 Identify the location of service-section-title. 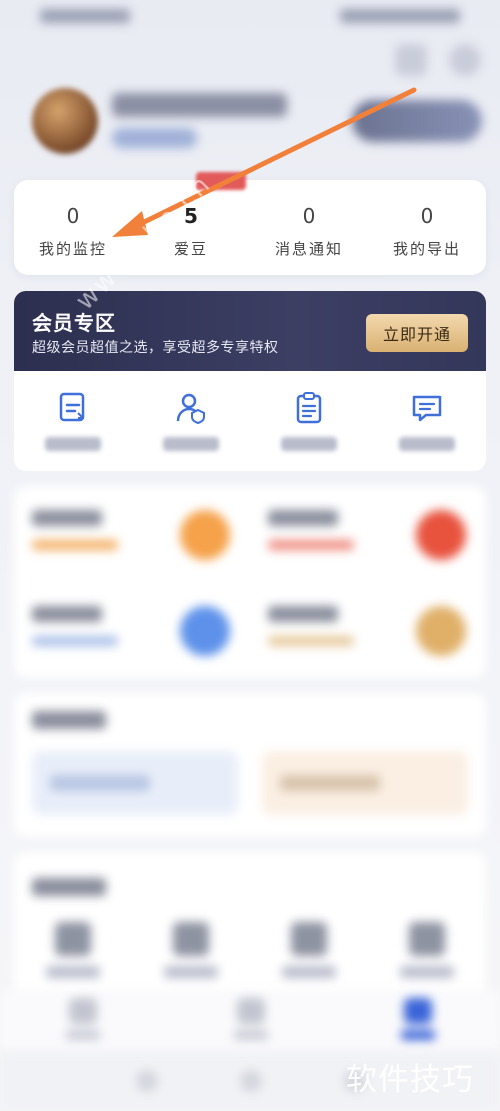
(69, 720).